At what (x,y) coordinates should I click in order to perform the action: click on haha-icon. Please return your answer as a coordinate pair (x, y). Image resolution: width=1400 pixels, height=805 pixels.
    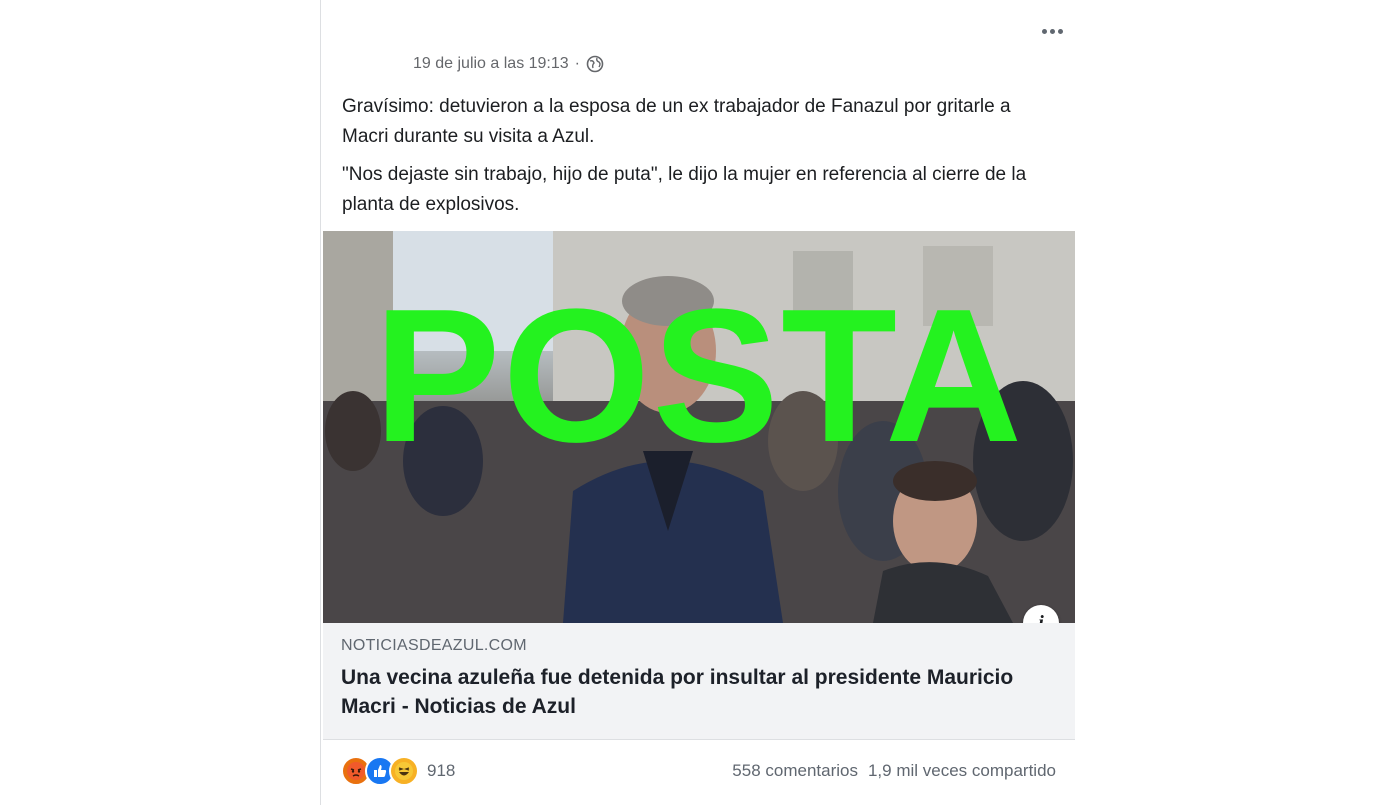
    Looking at the image, I should click on (404, 771).